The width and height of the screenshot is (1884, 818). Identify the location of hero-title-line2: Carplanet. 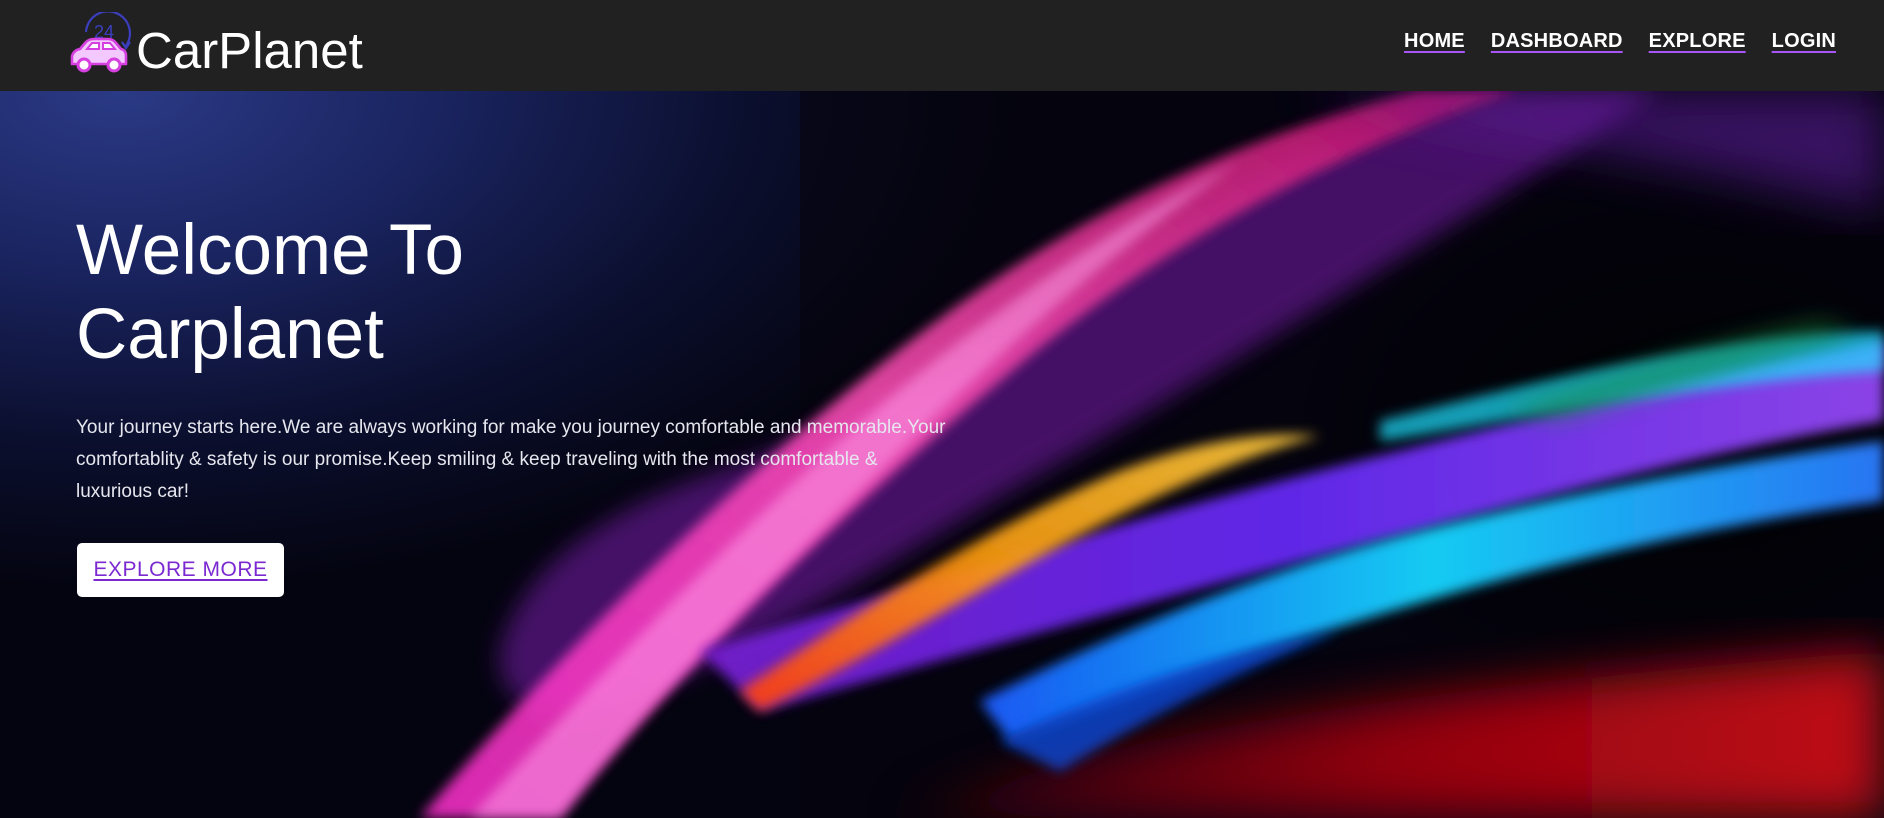
(230, 334).